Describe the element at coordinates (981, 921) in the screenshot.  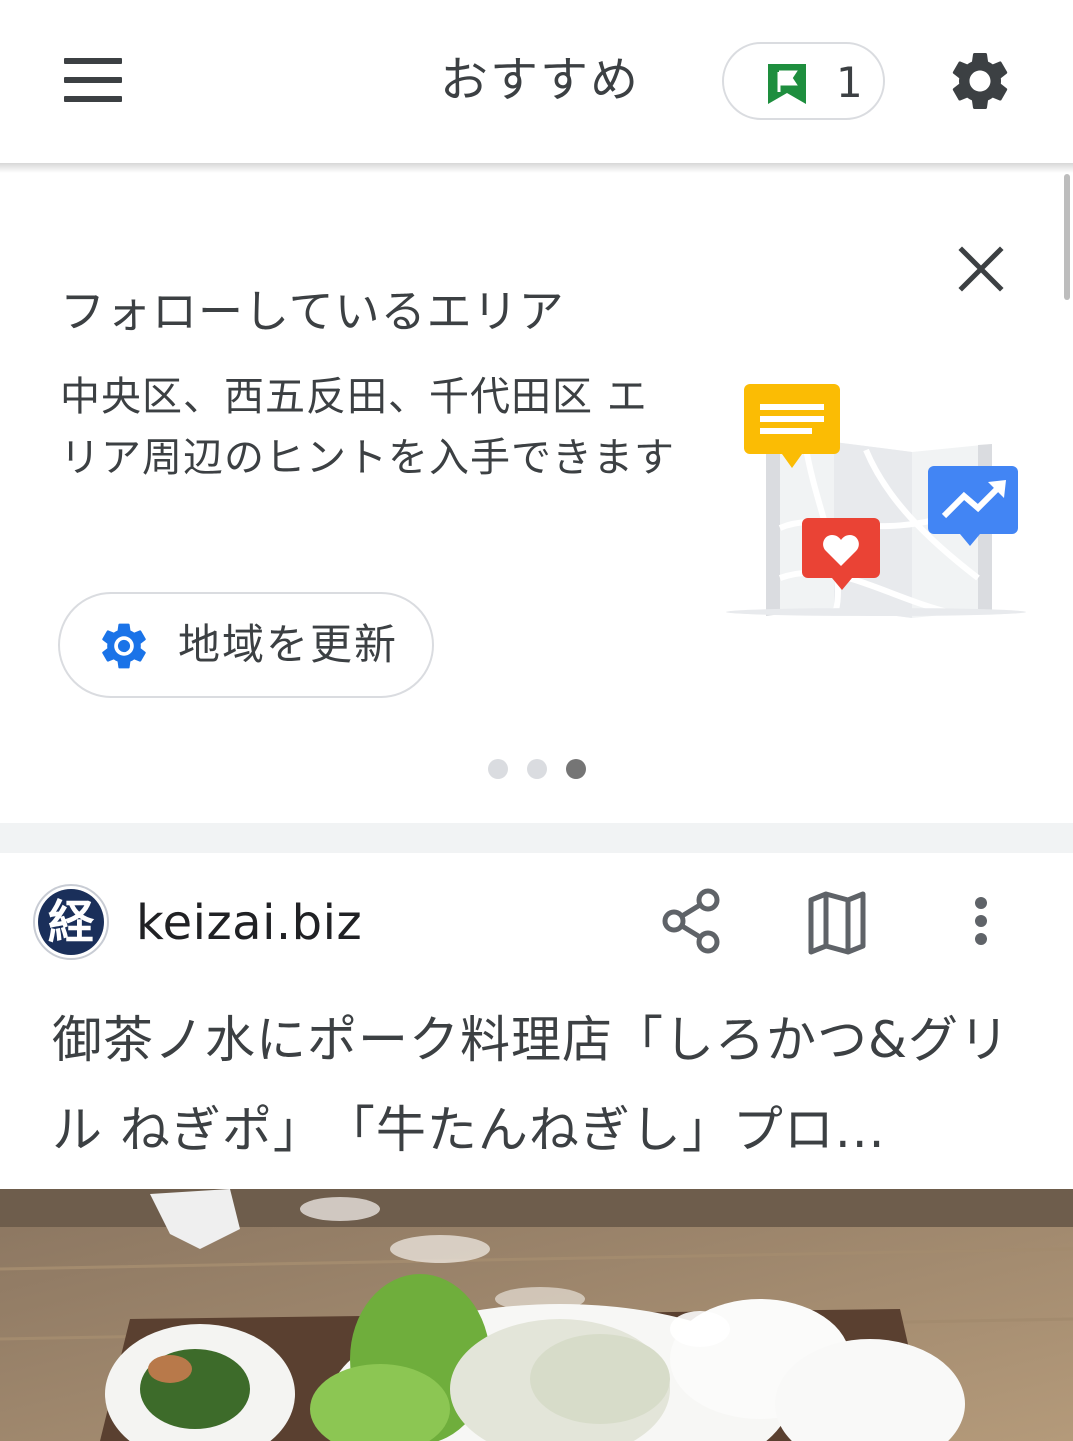
I see `more-vert-icon` at that location.